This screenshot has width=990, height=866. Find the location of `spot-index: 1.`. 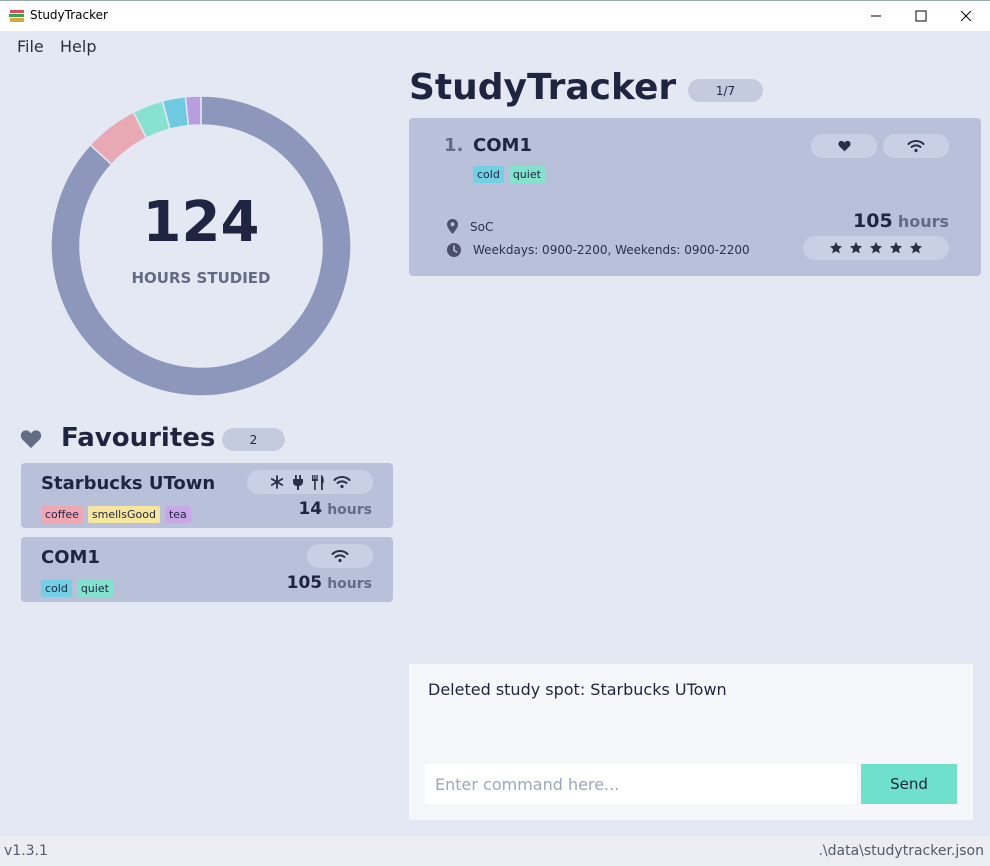

spot-index: 1. is located at coordinates (454, 145).